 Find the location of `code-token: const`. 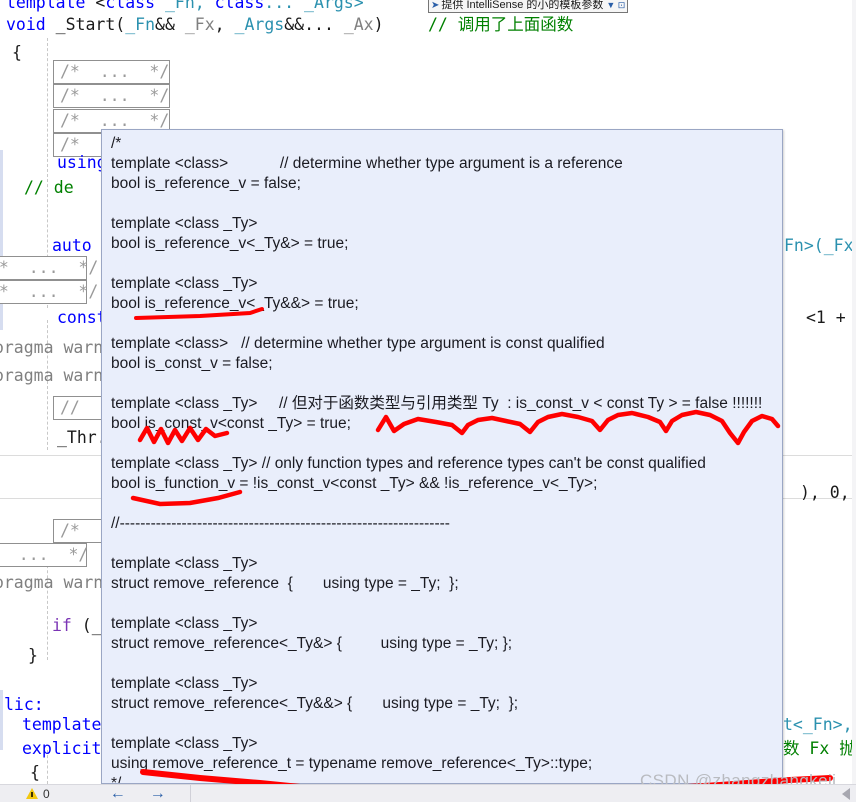

code-token: const is located at coordinates (82, 317).